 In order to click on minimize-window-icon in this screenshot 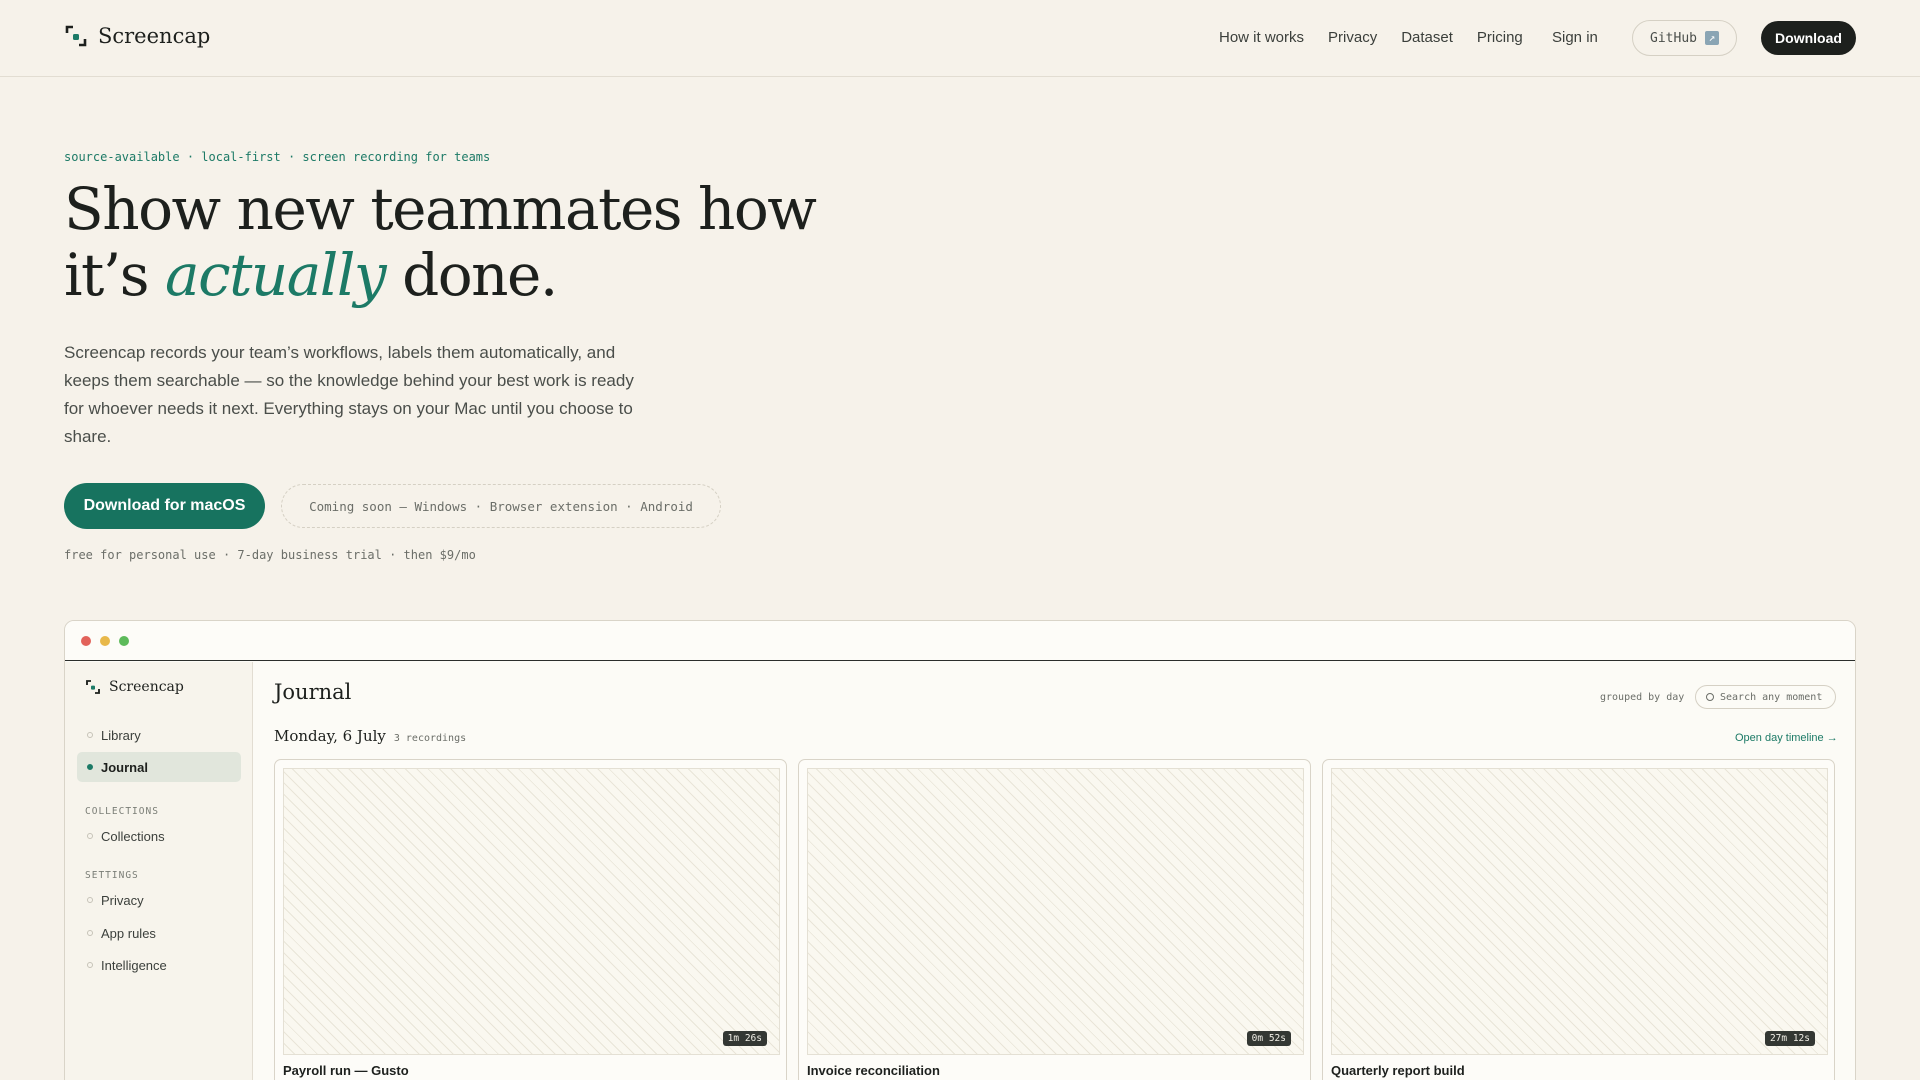, I will do `click(105, 641)`.